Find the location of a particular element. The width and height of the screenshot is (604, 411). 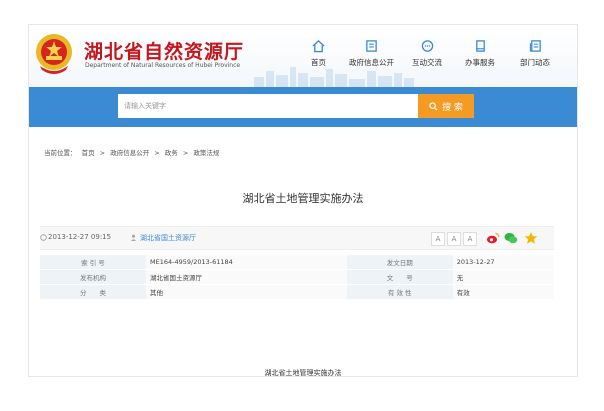

nav-item-interaction: 互动交流 is located at coordinates (427, 53).